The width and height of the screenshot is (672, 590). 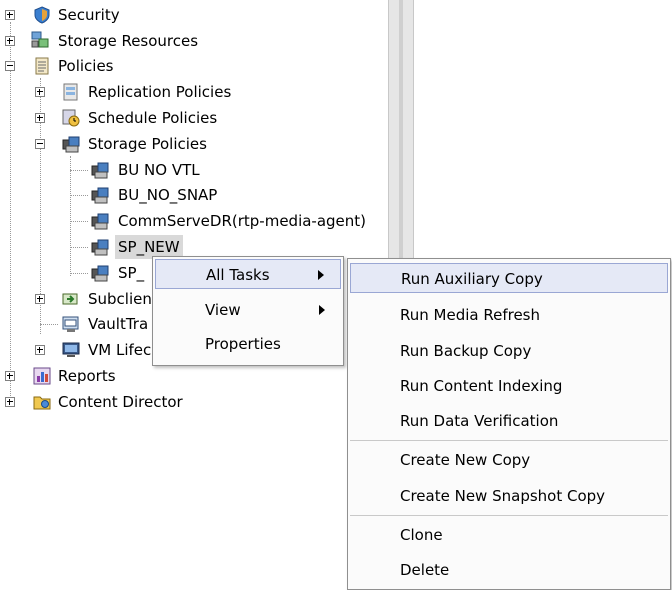 I want to click on vm-lifecycle-icon, so click(x=71, y=349).